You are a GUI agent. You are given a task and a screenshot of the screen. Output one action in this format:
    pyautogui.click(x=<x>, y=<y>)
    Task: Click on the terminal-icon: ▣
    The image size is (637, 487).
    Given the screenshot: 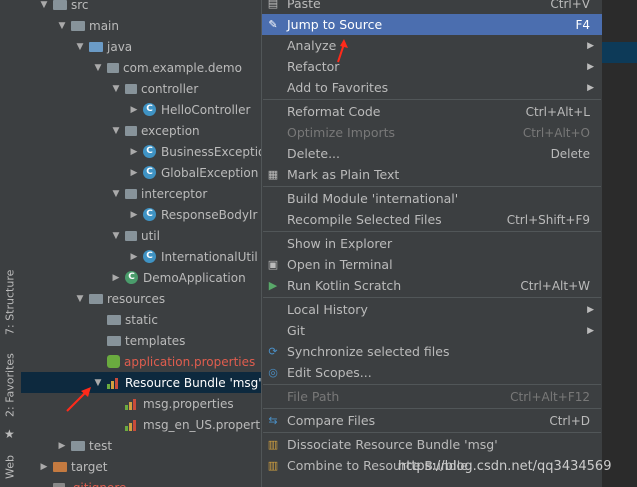 What is the action you would take?
    pyautogui.click(x=273, y=264)
    